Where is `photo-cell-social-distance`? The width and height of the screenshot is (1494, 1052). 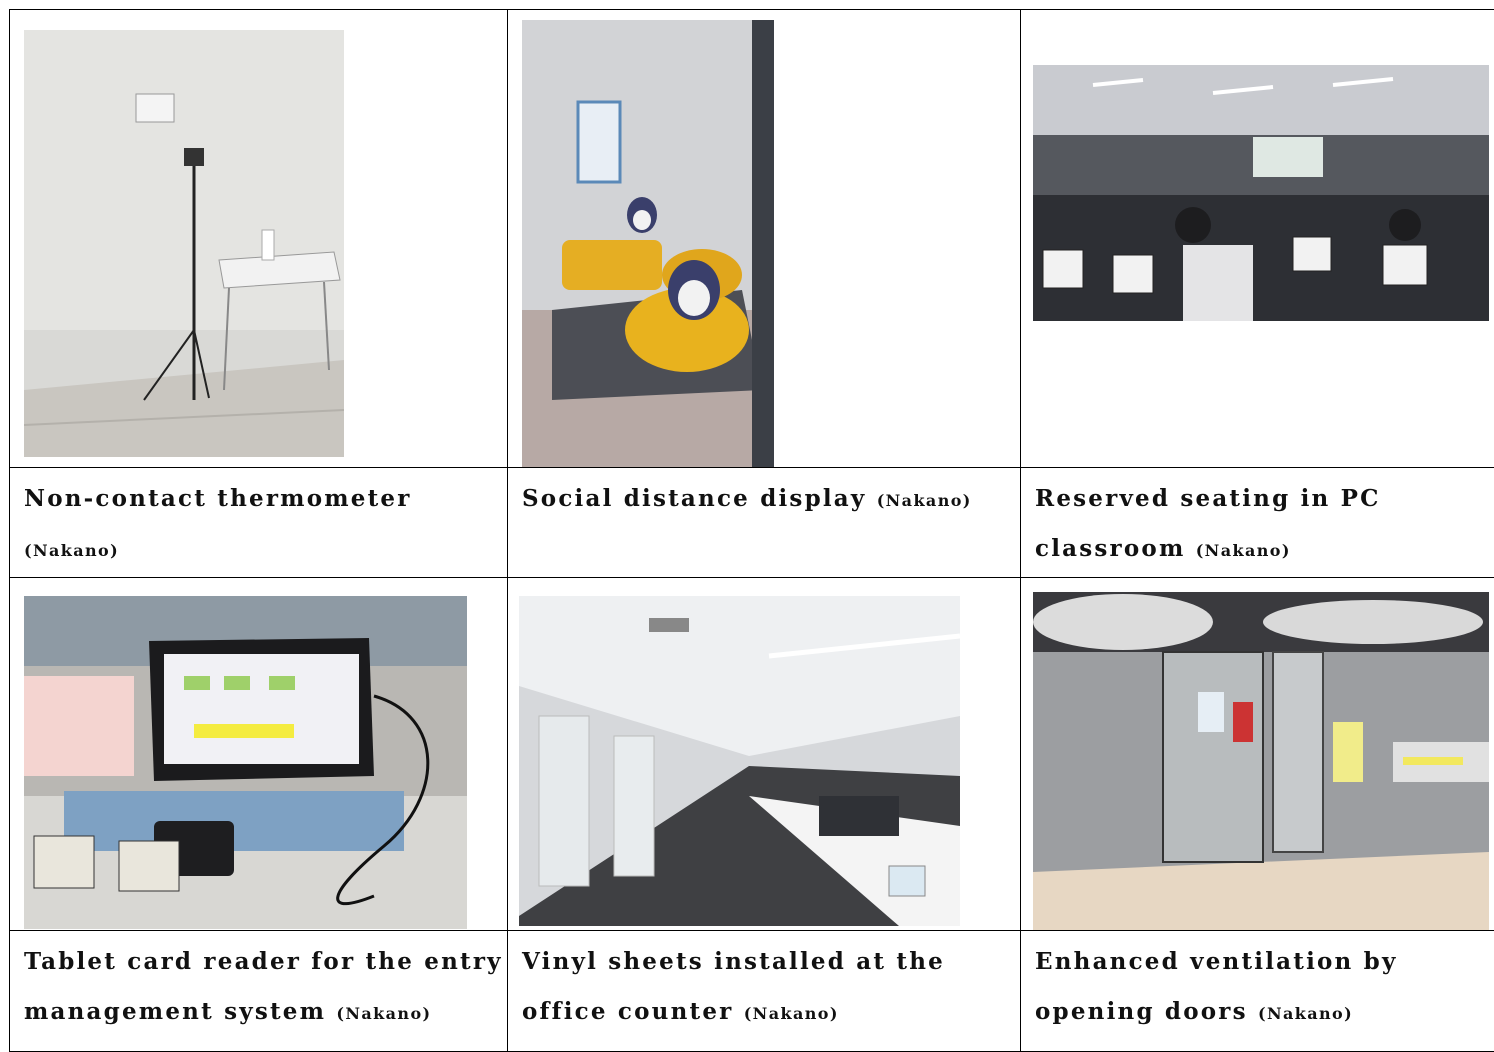 photo-cell-social-distance is located at coordinates (764, 239).